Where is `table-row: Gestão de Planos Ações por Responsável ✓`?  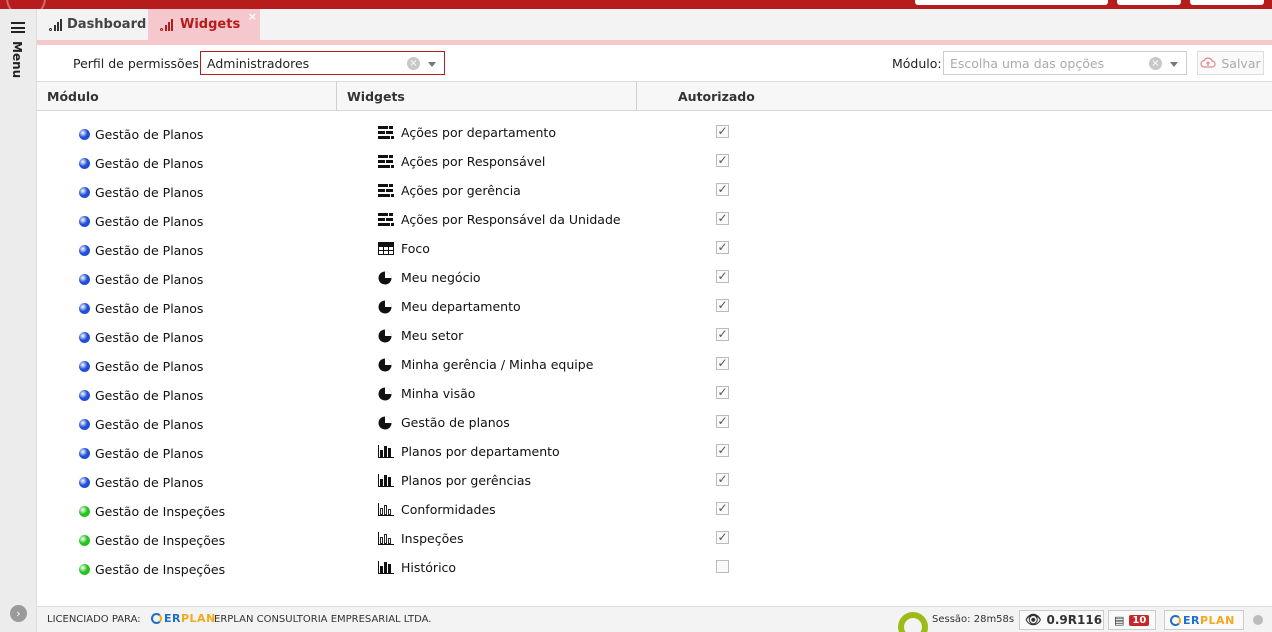 table-row: Gestão de Planos Ações por Responsável ✓ is located at coordinates (654, 155).